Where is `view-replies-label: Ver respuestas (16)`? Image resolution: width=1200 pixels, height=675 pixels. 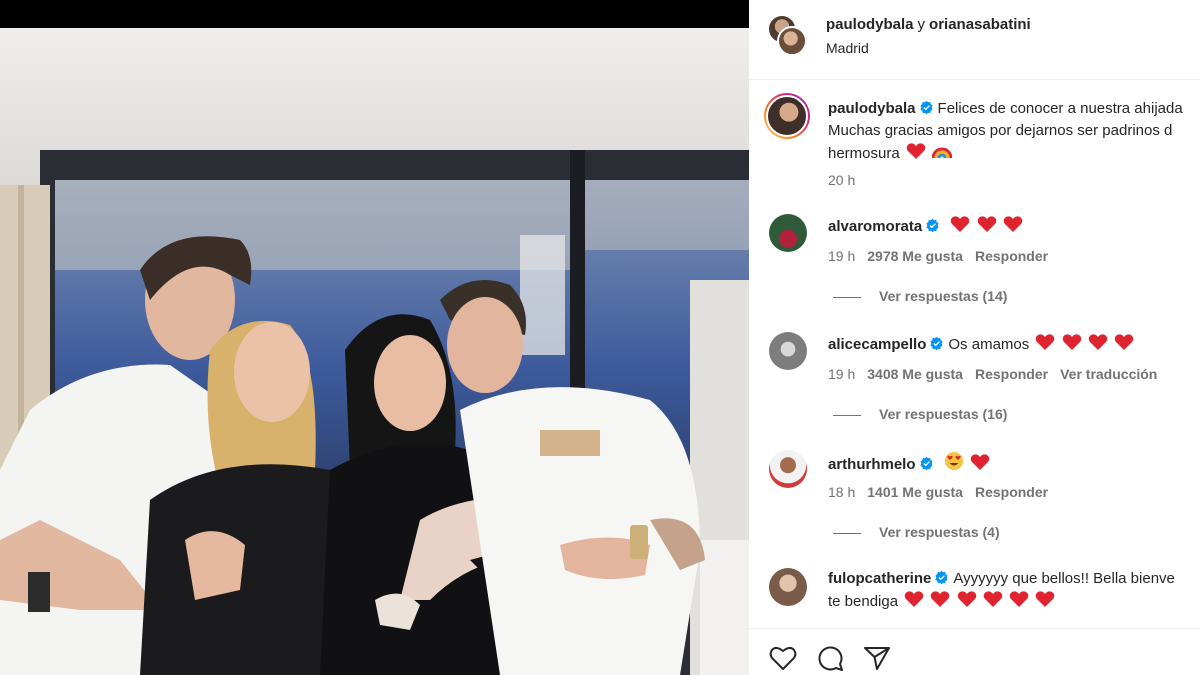
view-replies-label: Ver respuestas (16) is located at coordinates (943, 414).